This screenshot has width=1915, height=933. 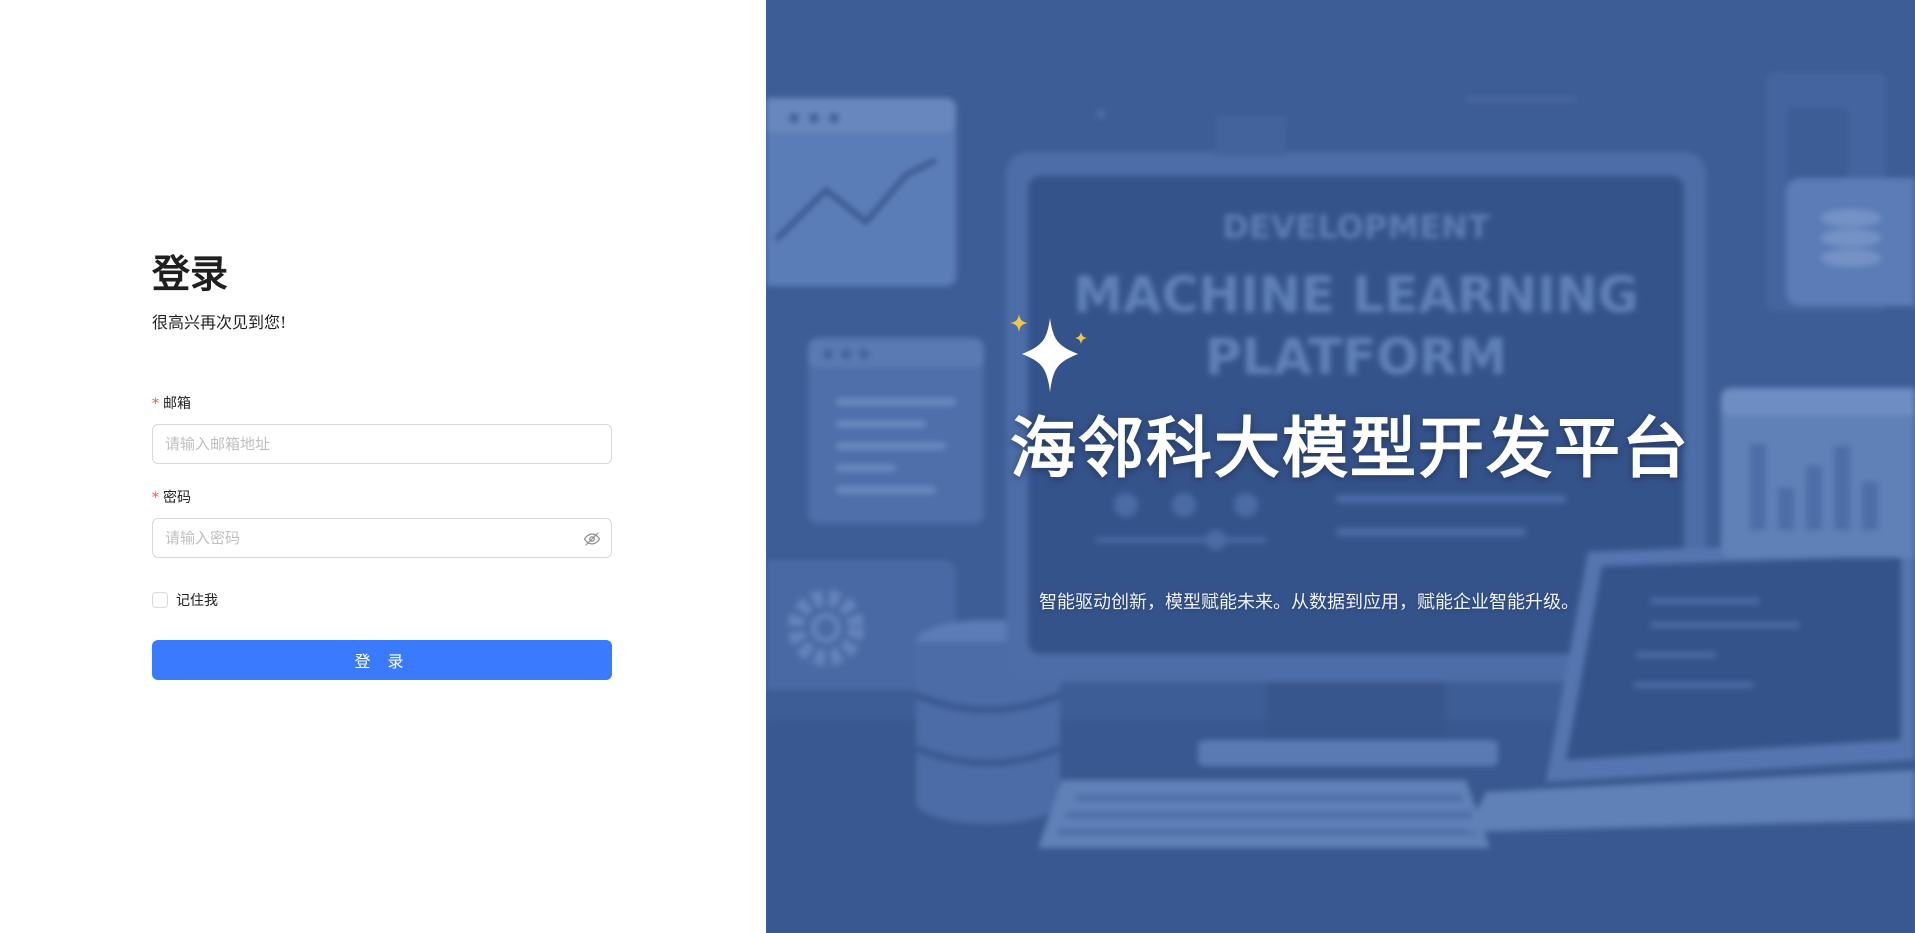 I want to click on hero-title: 海邻科大模型开发平台, so click(x=1350, y=448).